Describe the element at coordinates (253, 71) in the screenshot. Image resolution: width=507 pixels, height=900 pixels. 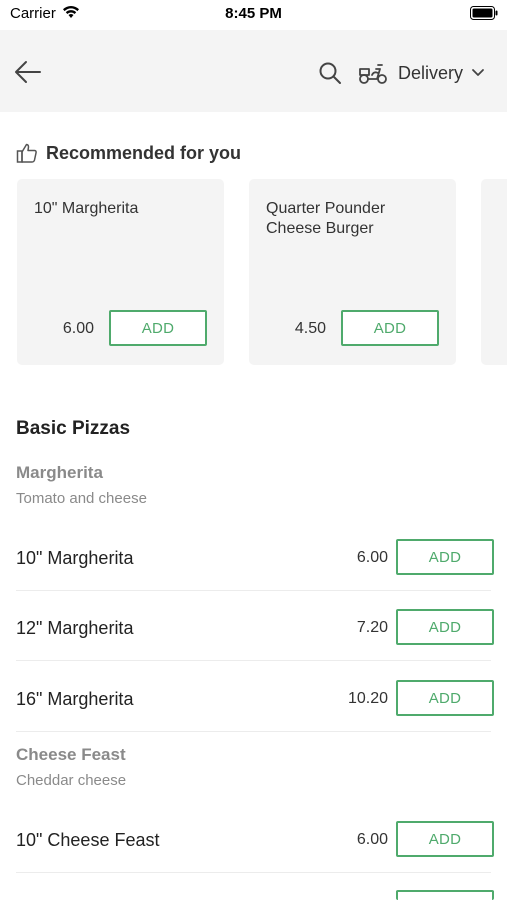
I see `app-header: Delivery` at that location.